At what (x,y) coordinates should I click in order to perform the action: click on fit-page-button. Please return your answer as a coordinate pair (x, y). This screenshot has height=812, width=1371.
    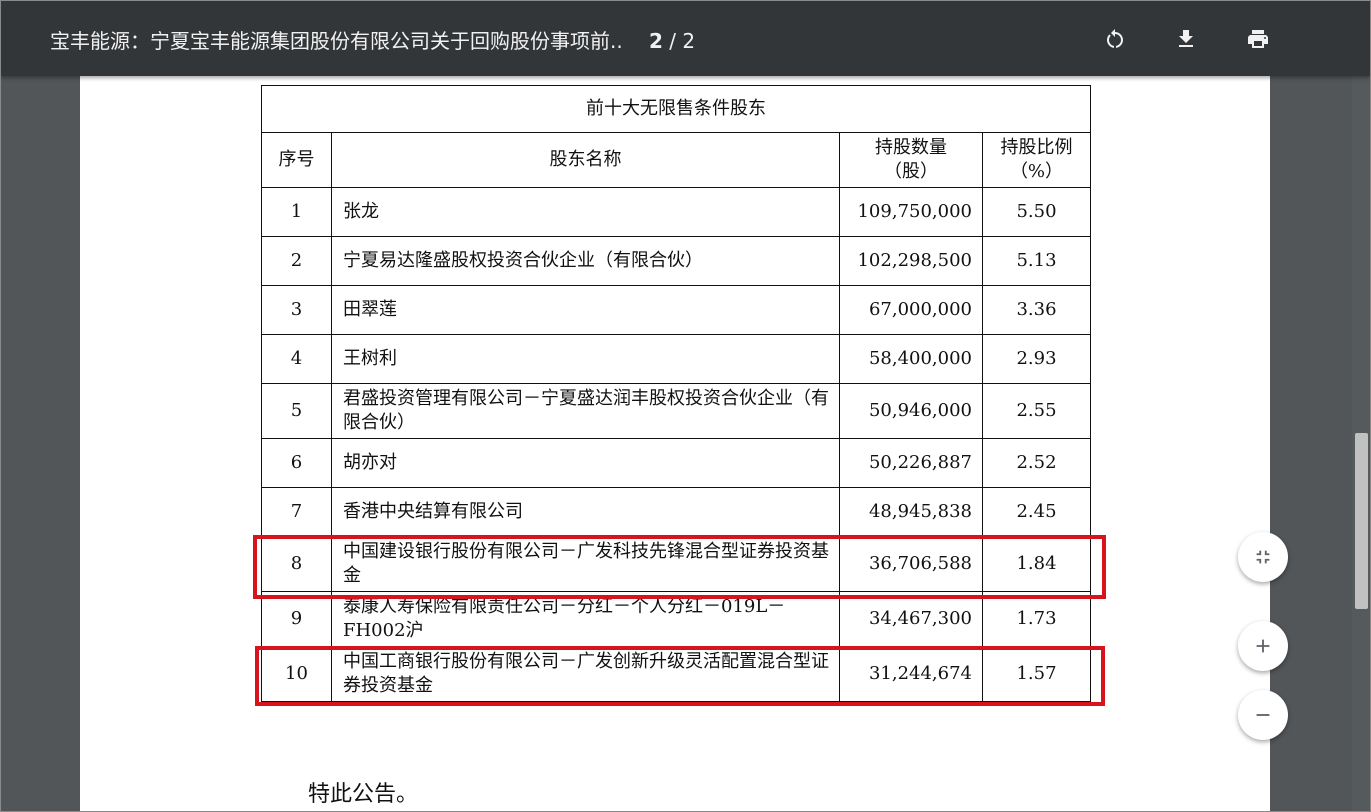
    Looking at the image, I should click on (1263, 557).